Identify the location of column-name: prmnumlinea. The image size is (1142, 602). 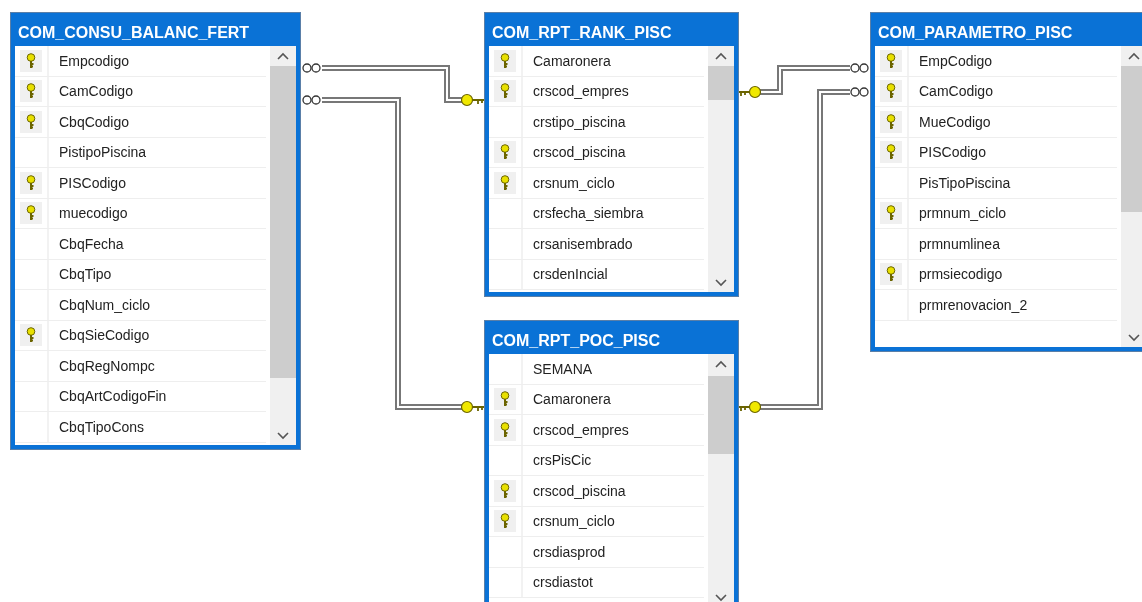
(954, 243).